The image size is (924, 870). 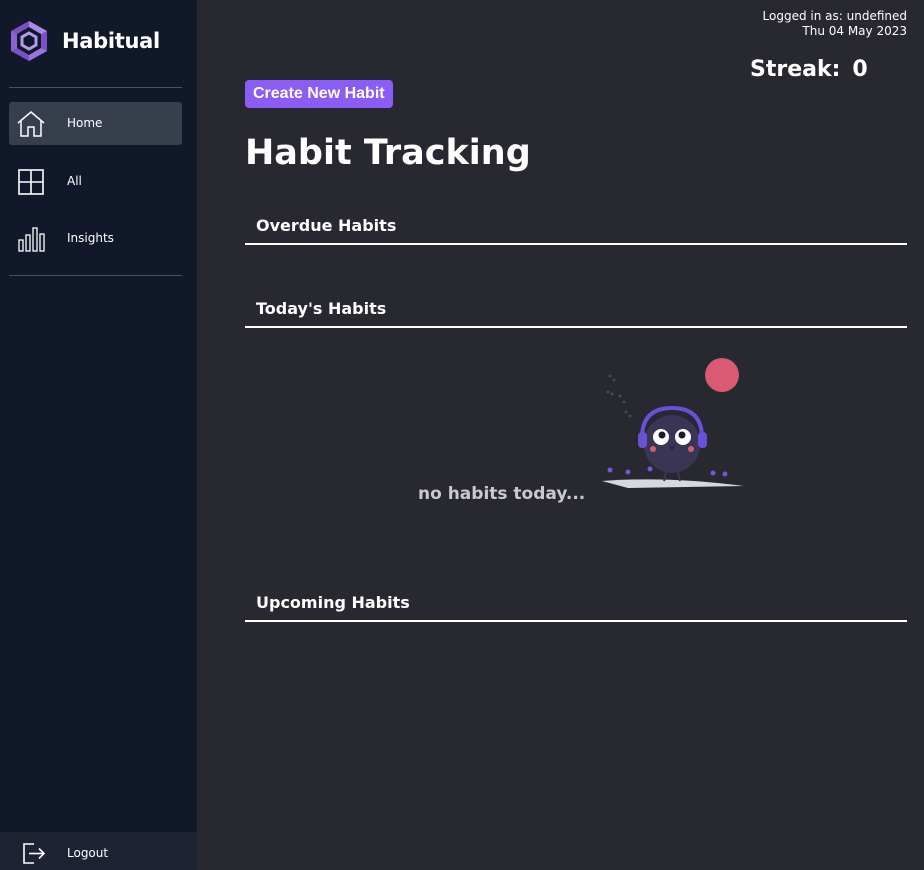 What do you see at coordinates (860, 69) in the screenshot?
I see `streak-value: 0` at bounding box center [860, 69].